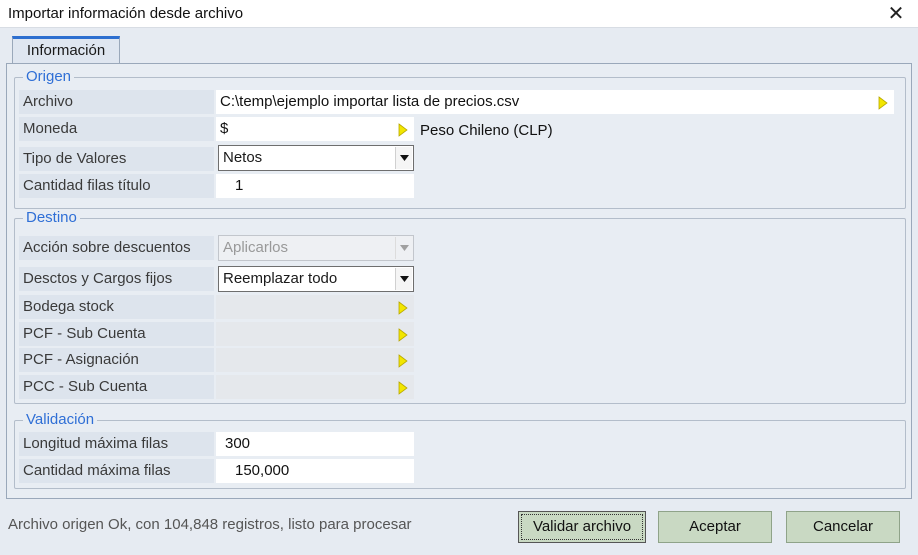 The height and width of the screenshot is (555, 918). What do you see at coordinates (66, 50) in the screenshot?
I see `tab-informacion: Información` at bounding box center [66, 50].